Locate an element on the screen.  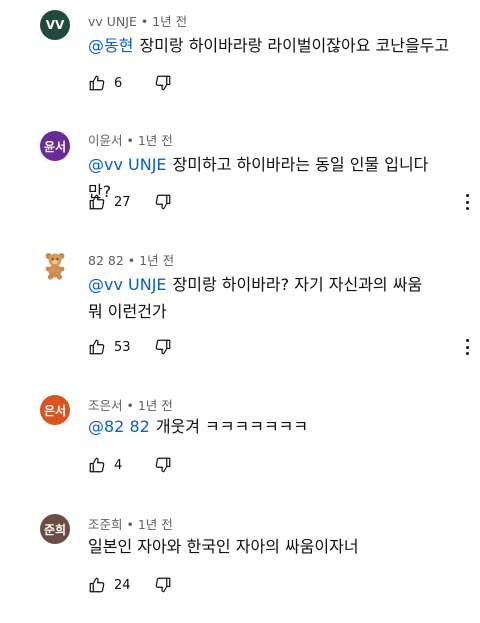
comment-author: 조준희 is located at coordinates (105, 524).